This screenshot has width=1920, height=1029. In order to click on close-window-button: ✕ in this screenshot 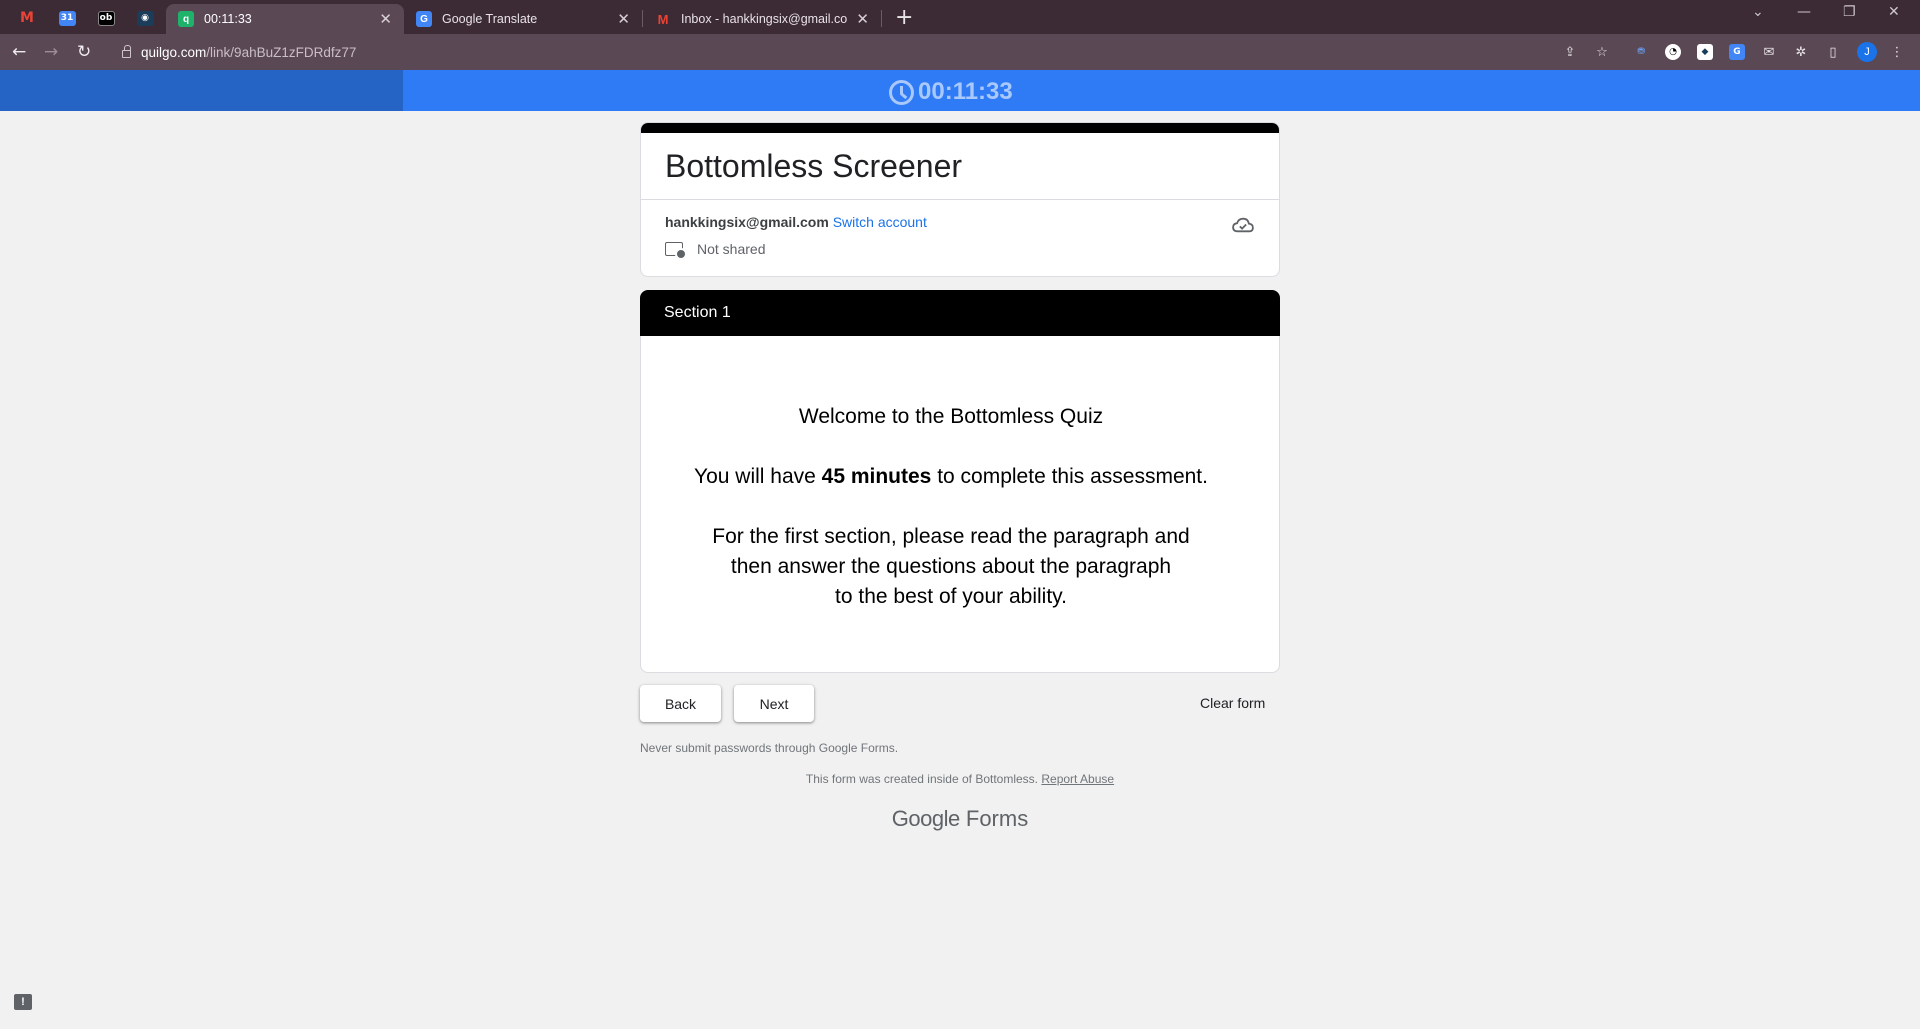, I will do `click(1894, 12)`.